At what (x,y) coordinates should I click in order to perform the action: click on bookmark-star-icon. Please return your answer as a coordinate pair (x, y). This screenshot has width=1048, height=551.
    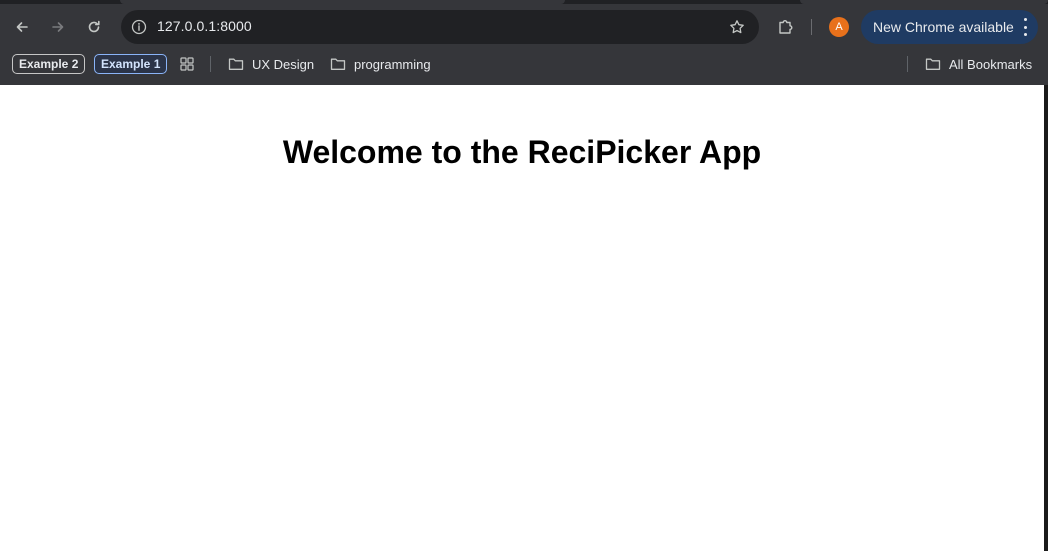
    Looking at the image, I should click on (737, 27).